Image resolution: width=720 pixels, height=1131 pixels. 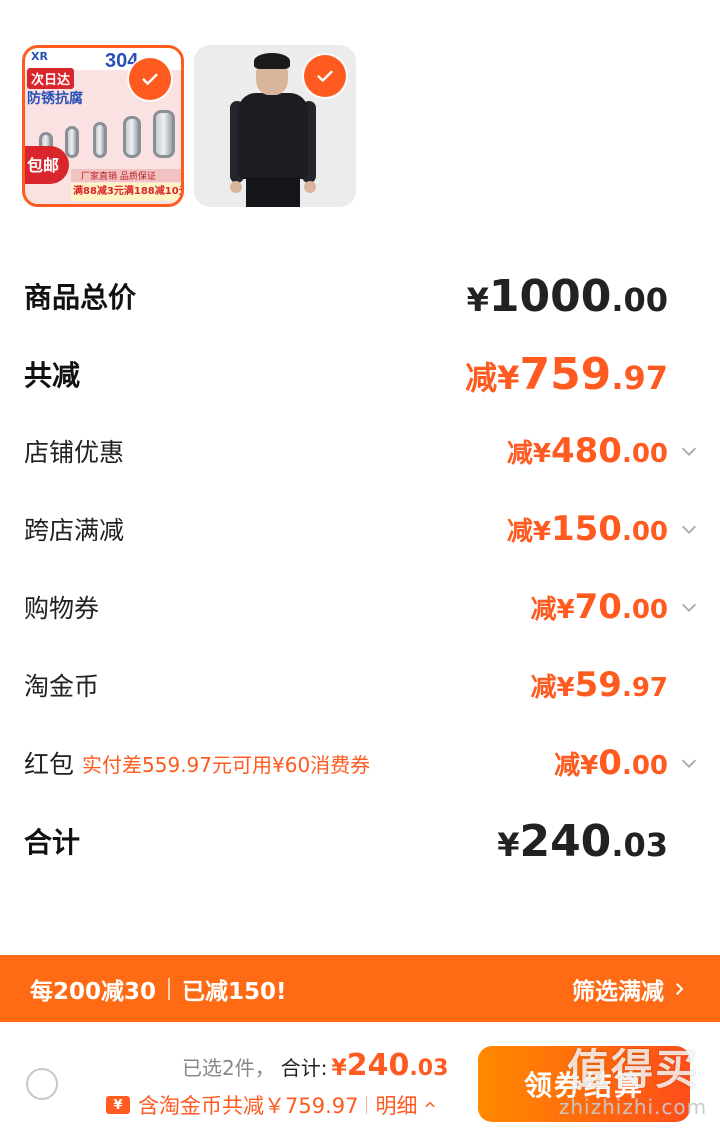 I want to click on discount-value: 减¥ 0.00, so click(x=611, y=763).